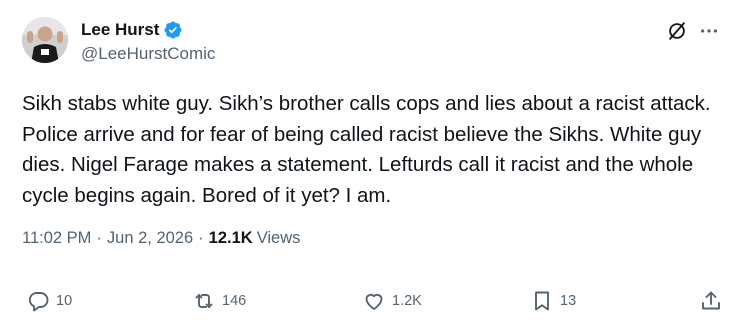 This screenshot has height=330, width=744. I want to click on reply-count: 10, so click(64, 301).